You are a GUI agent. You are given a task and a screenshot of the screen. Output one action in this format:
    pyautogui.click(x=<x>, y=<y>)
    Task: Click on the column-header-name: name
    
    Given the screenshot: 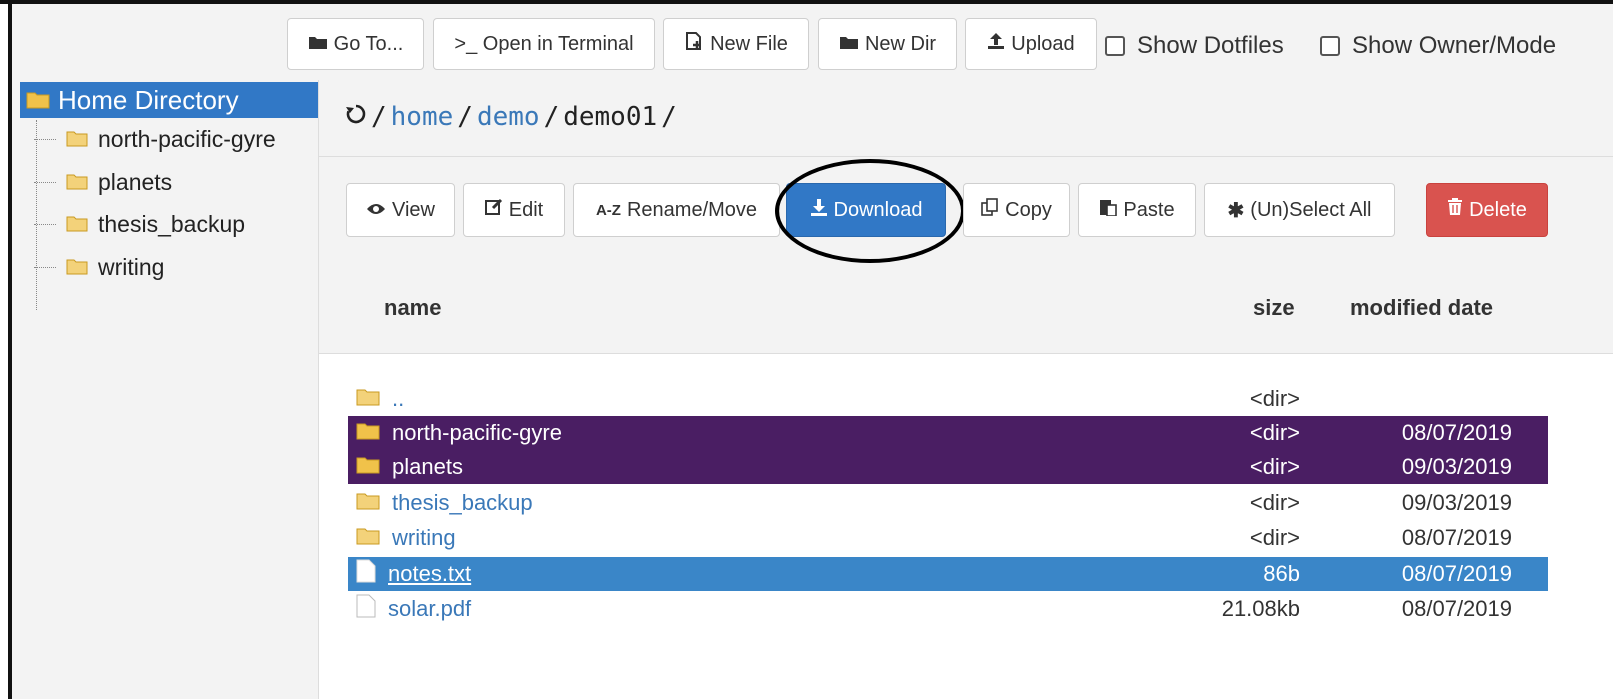 What is the action you would take?
    pyautogui.click(x=412, y=308)
    